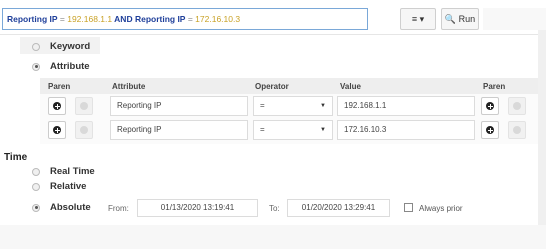 The height and width of the screenshot is (249, 546). Describe the element at coordinates (406, 106) in the screenshot. I see `value-field: 192.168.1.1` at that location.